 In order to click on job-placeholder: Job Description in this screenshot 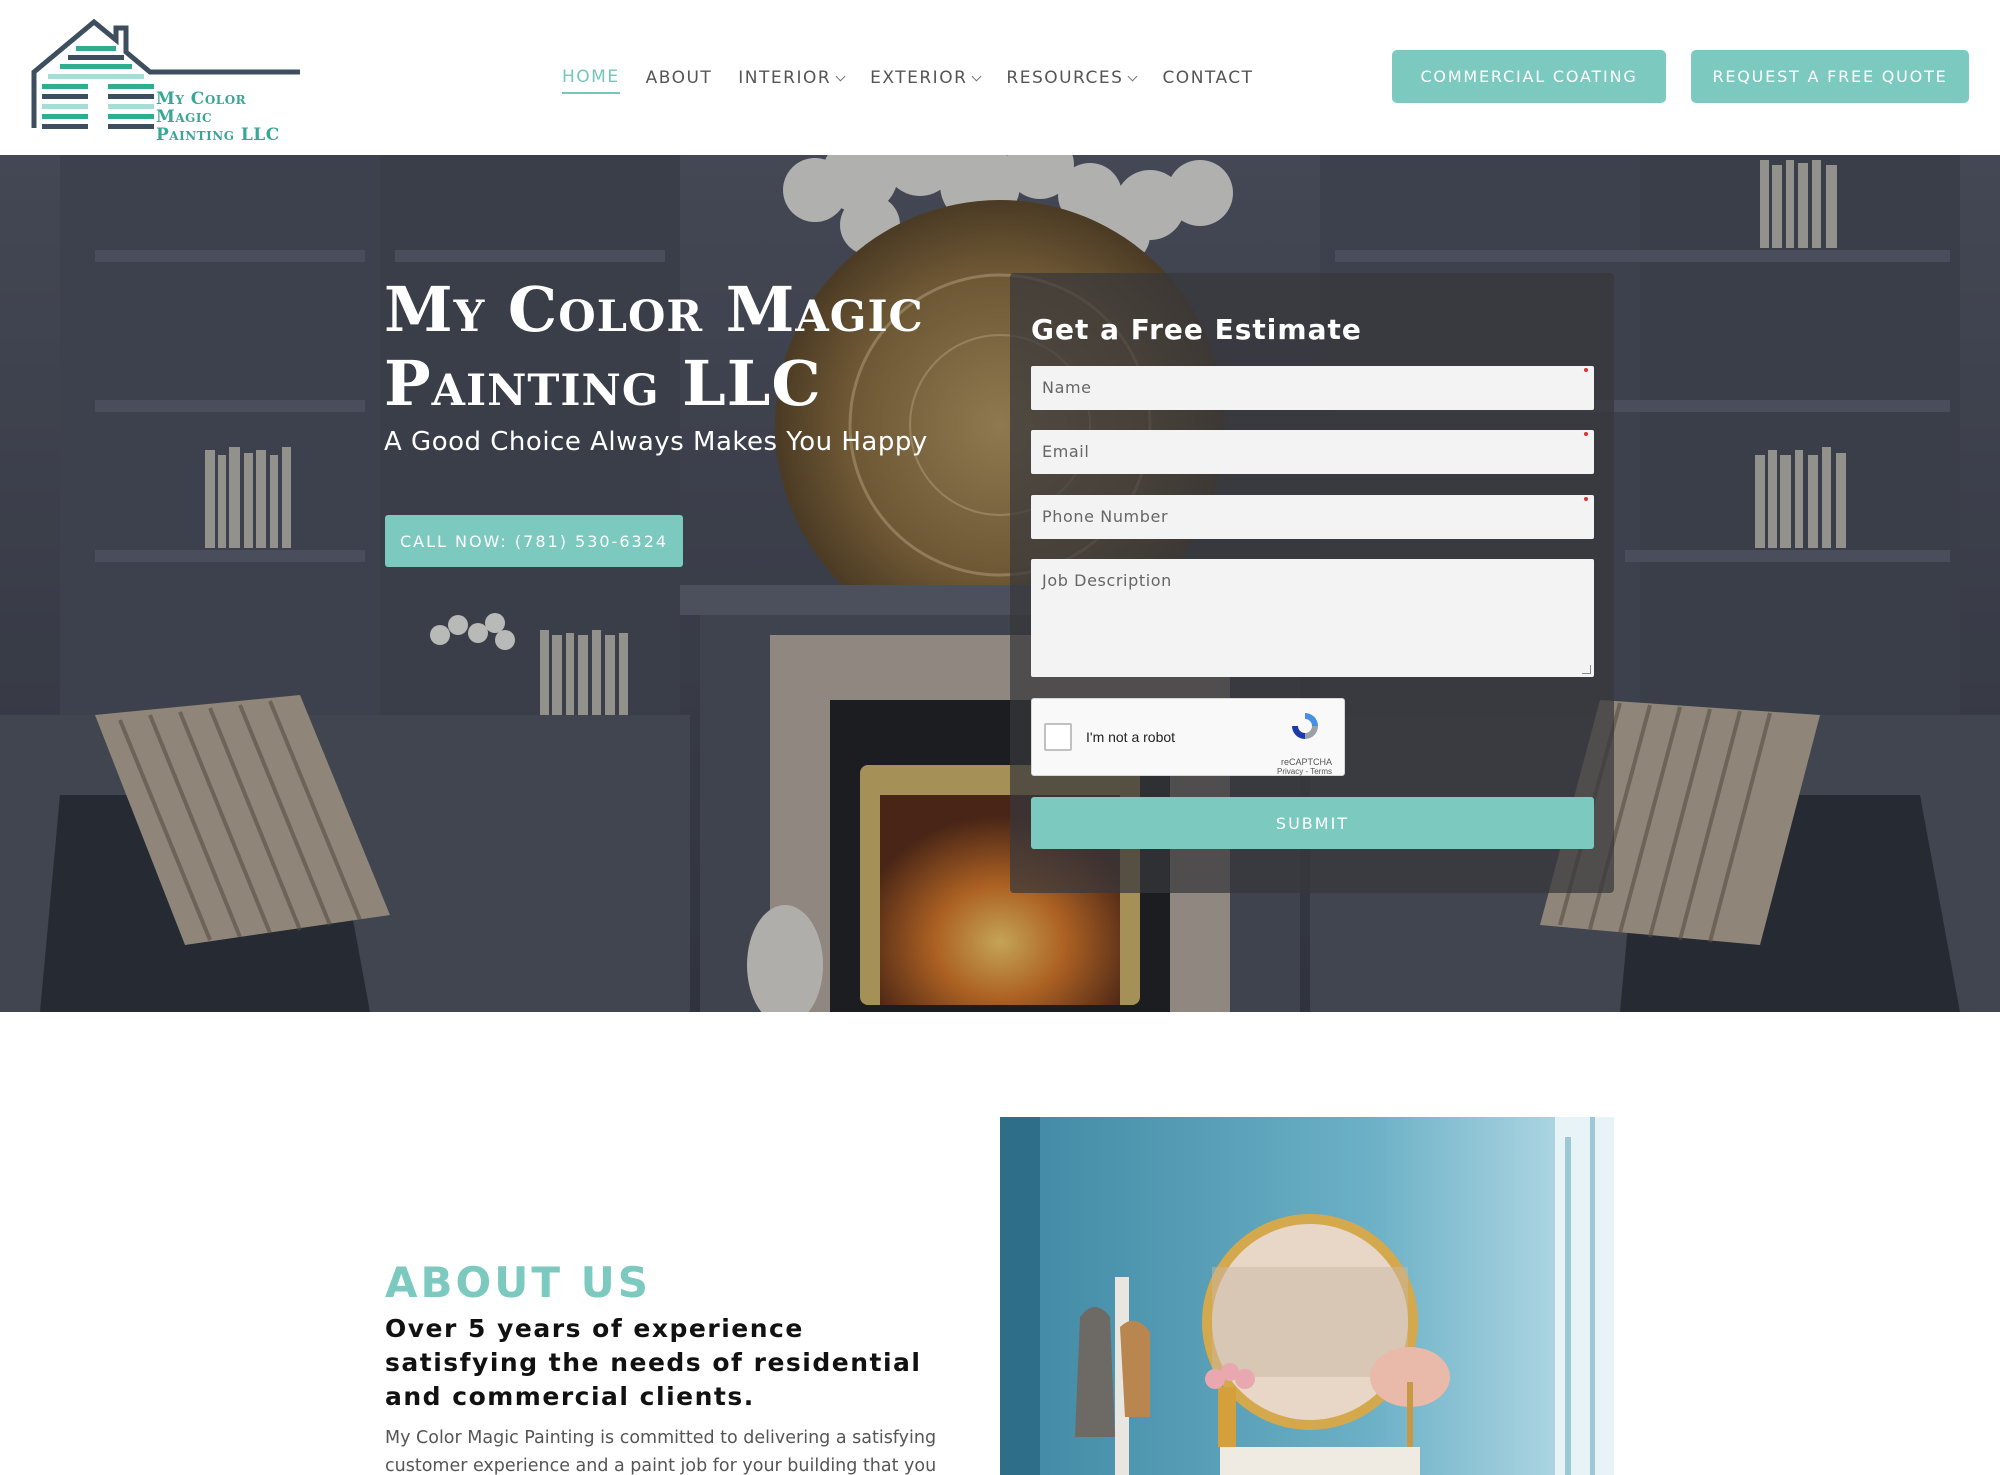, I will do `click(1107, 580)`.